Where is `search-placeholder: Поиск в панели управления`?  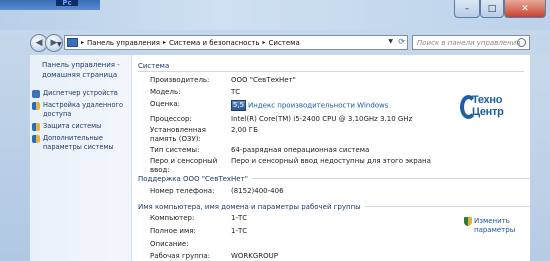 search-placeholder: Поиск в панели управления is located at coordinates (469, 42).